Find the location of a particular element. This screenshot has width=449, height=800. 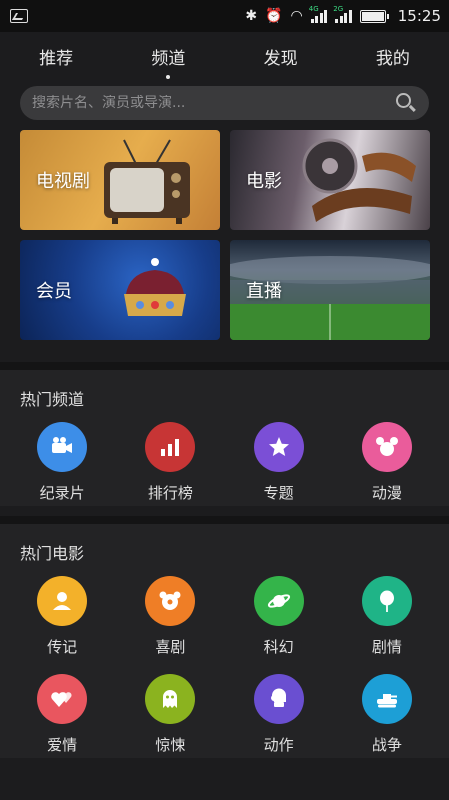

genre-drama: 剧情 is located at coordinates (387, 610).